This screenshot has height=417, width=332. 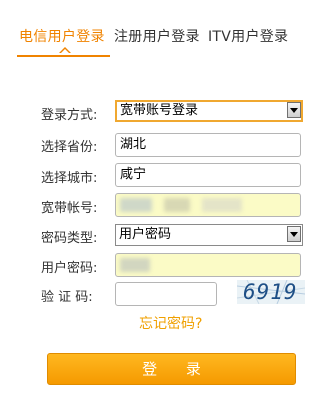 I want to click on province-field: 湖北, so click(x=208, y=145).